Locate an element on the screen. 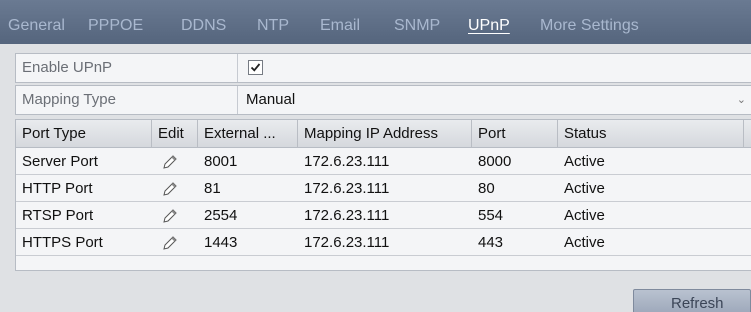 This screenshot has height=312, width=751. enable-upnp-label: Enable UPnP is located at coordinates (127, 68).